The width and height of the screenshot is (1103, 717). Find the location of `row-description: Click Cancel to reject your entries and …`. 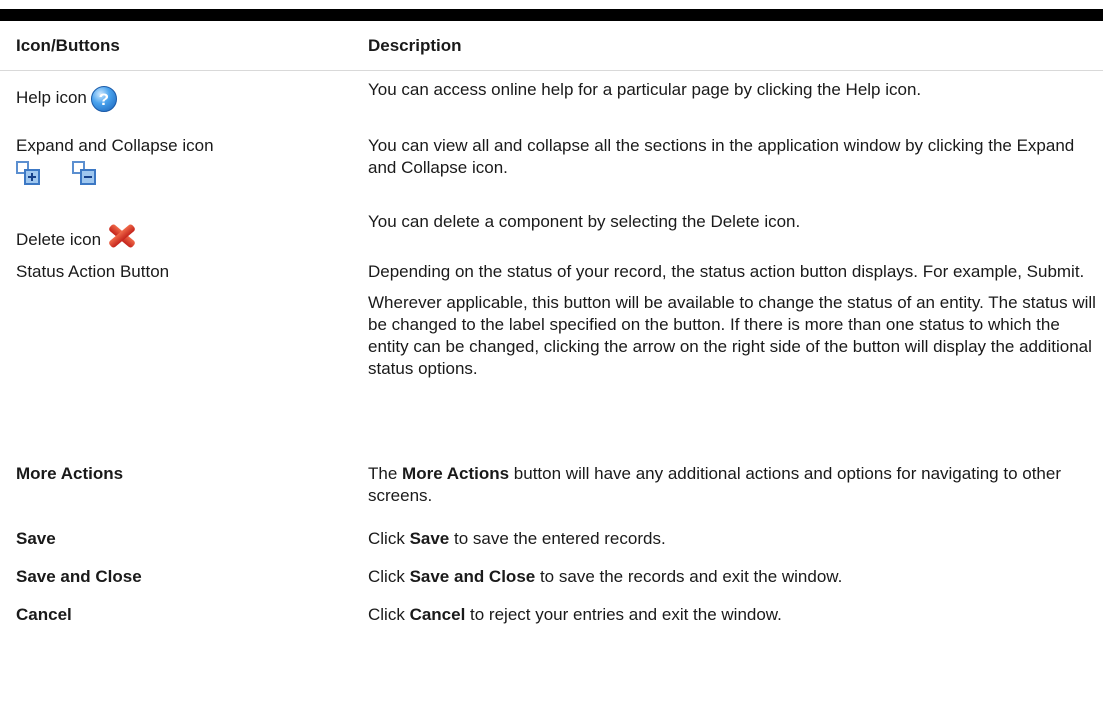

row-description: Click Cancel to reject your entries and … is located at coordinates (575, 614).